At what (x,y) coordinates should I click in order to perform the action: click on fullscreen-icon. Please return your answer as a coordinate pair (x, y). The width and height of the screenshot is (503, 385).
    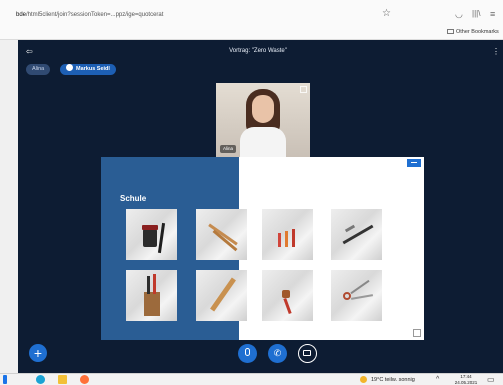
    Looking at the image, I should click on (417, 333).